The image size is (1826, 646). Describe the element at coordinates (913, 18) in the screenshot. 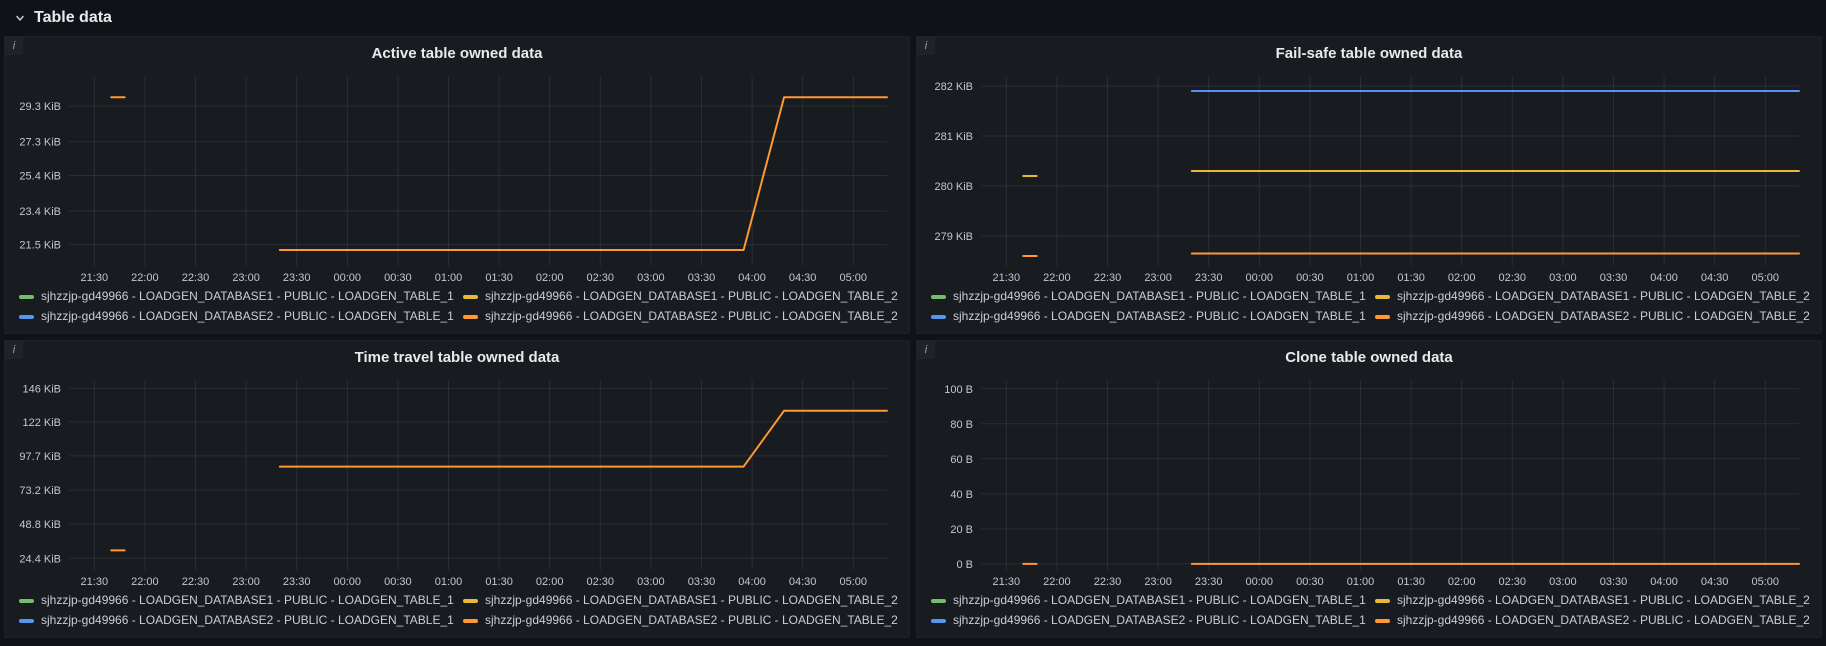

I see `row-header: Table data` at that location.